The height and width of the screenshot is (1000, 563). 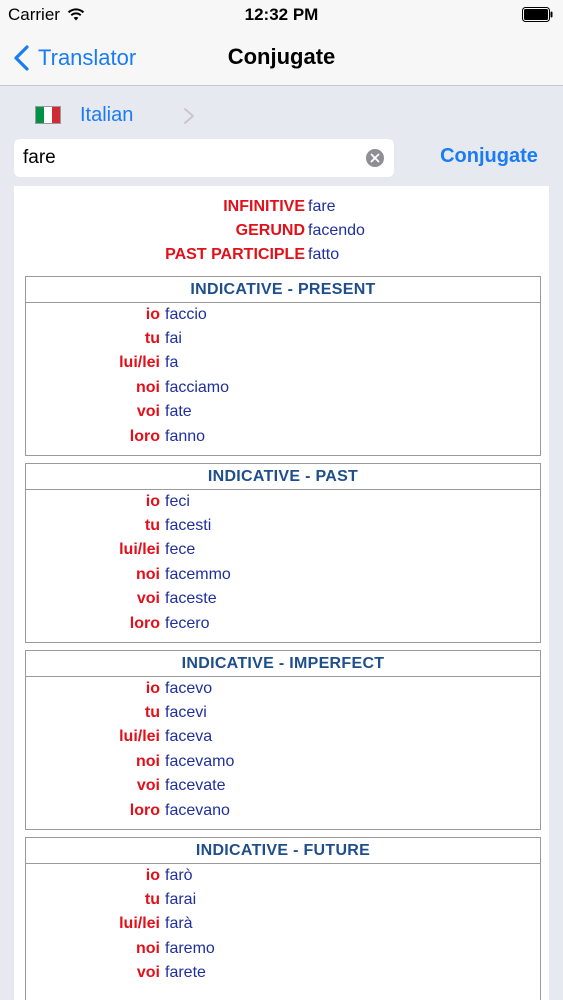 What do you see at coordinates (179, 923) in the screenshot?
I see `verb-form: farà` at bounding box center [179, 923].